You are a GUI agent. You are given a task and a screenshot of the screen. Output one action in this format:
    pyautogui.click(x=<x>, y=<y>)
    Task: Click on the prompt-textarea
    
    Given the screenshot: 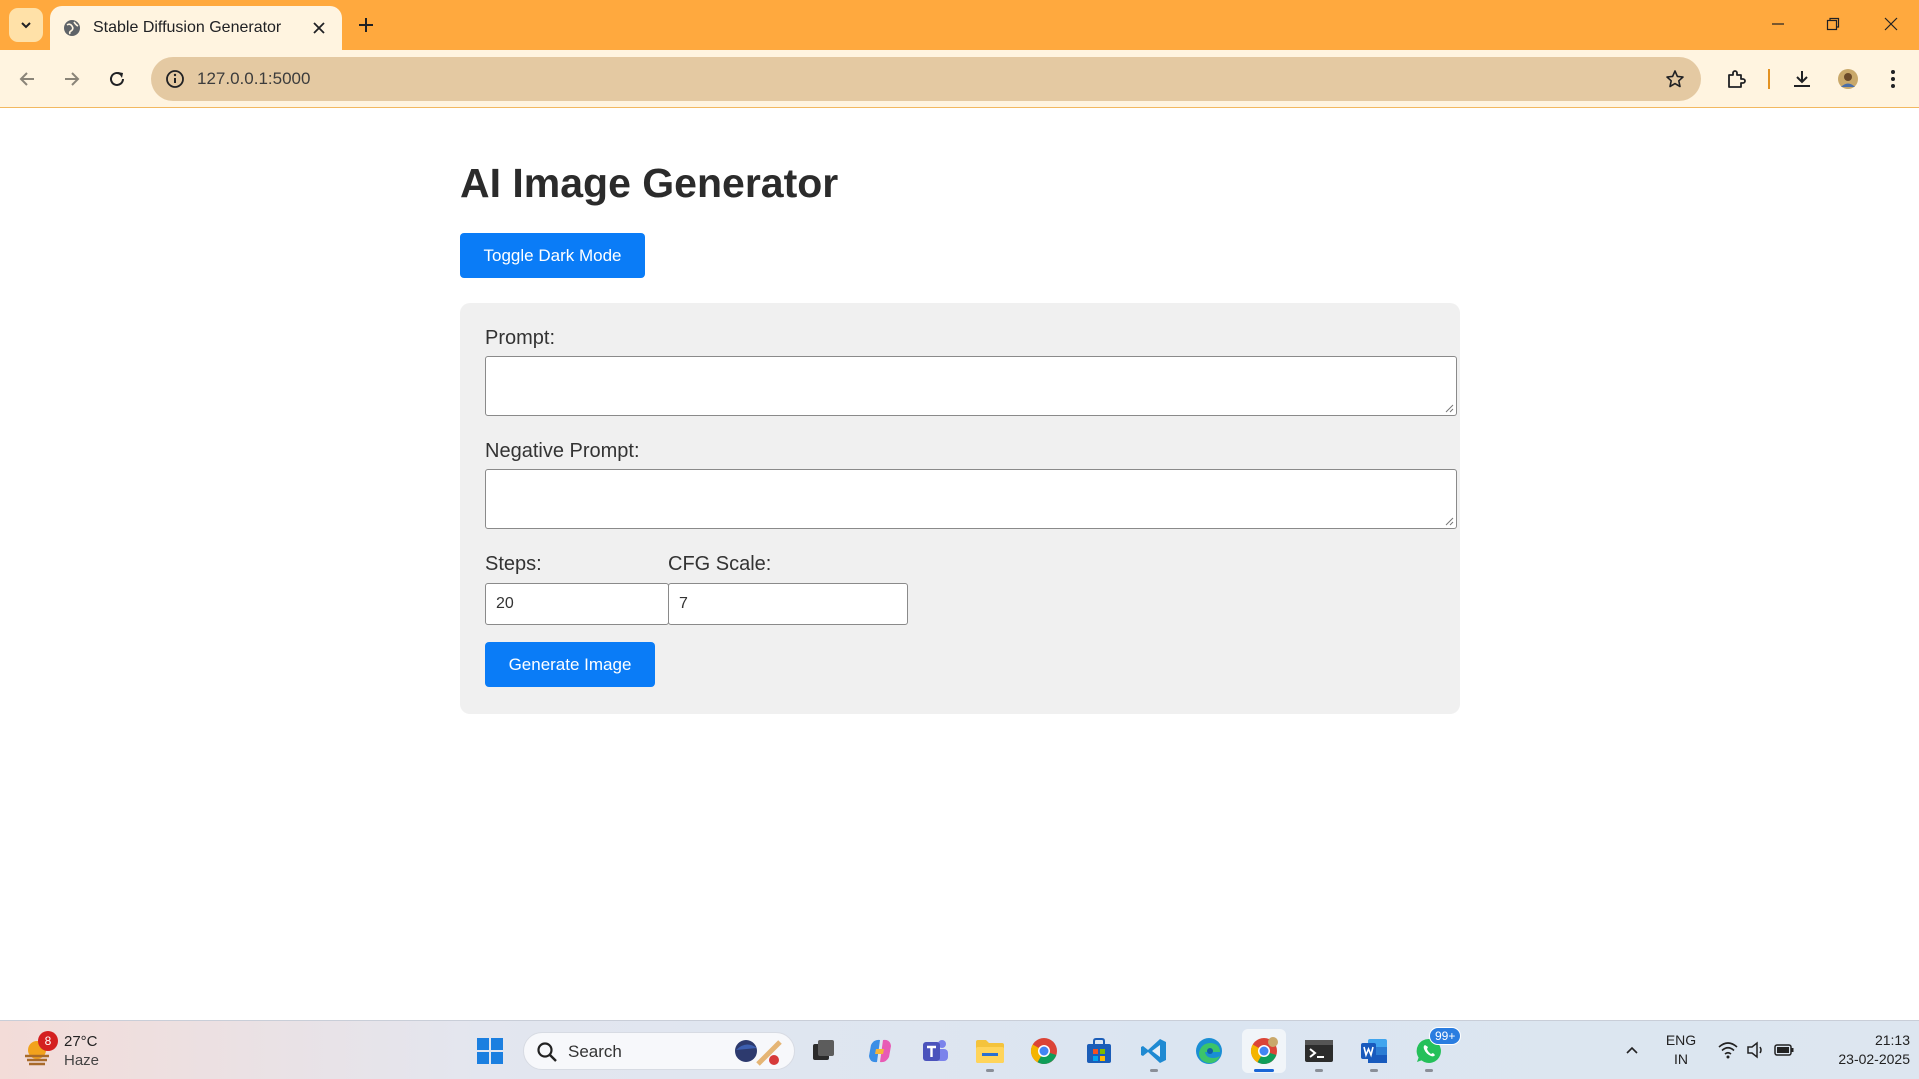 What is the action you would take?
    pyautogui.click(x=971, y=386)
    